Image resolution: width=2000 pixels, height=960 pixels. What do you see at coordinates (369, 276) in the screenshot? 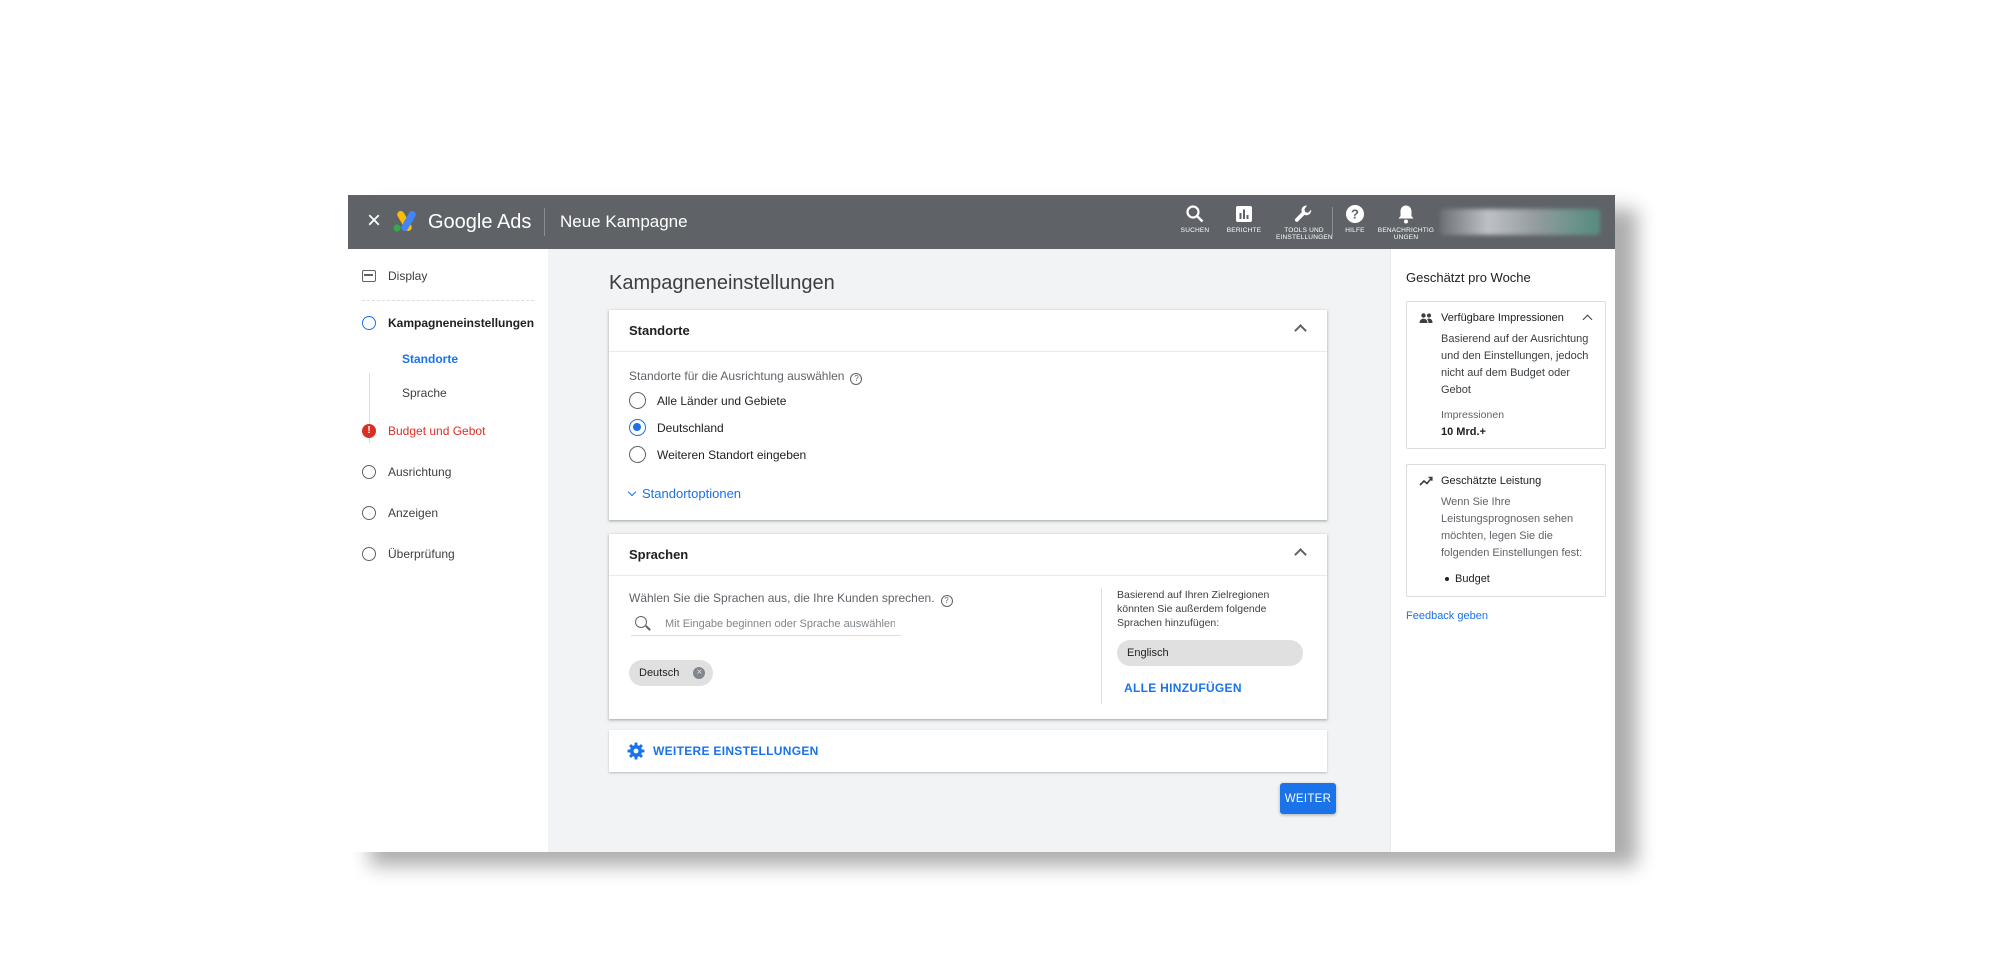
I see `display-icon` at bounding box center [369, 276].